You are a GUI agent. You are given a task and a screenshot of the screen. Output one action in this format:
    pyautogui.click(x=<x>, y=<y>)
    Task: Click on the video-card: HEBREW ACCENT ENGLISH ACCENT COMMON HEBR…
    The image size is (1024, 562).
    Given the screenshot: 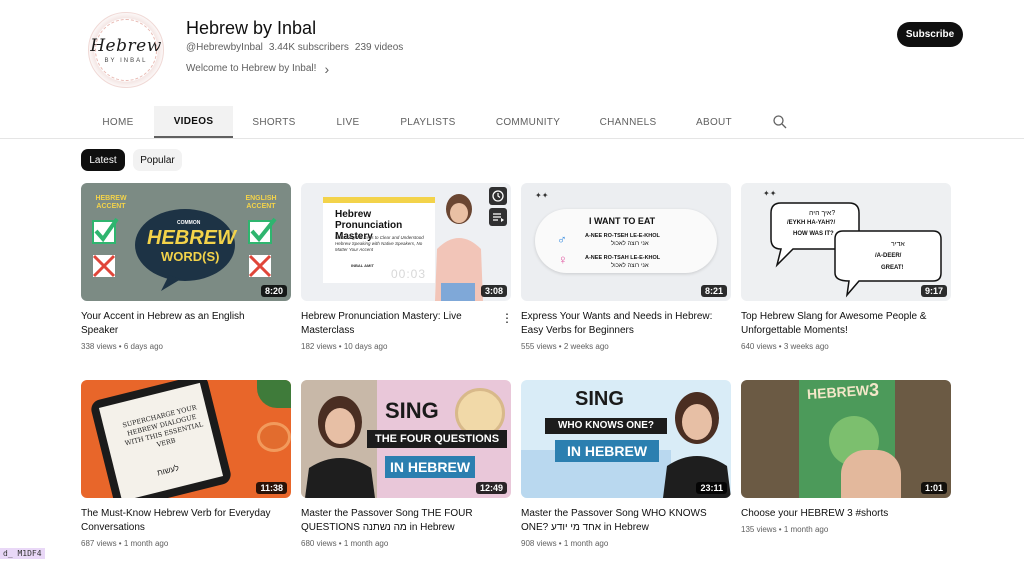 What is the action you would take?
    pyautogui.click(x=186, y=267)
    